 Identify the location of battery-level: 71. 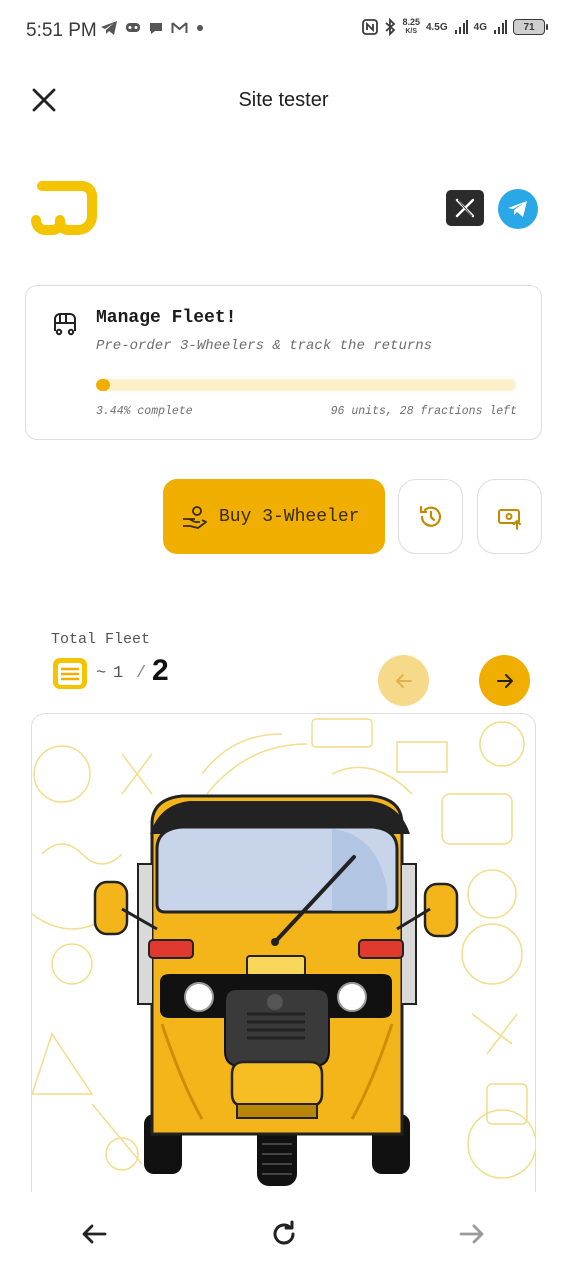
(529, 27).